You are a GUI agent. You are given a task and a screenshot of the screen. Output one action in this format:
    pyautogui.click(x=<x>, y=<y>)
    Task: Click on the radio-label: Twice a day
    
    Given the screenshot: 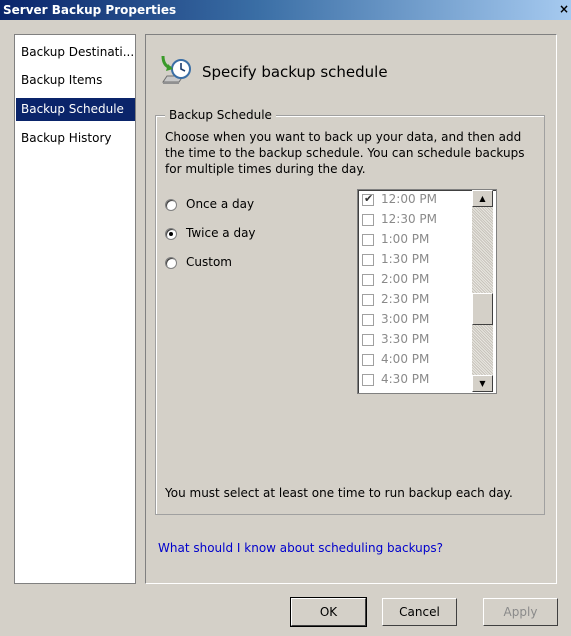 What is the action you would take?
    pyautogui.click(x=221, y=233)
    